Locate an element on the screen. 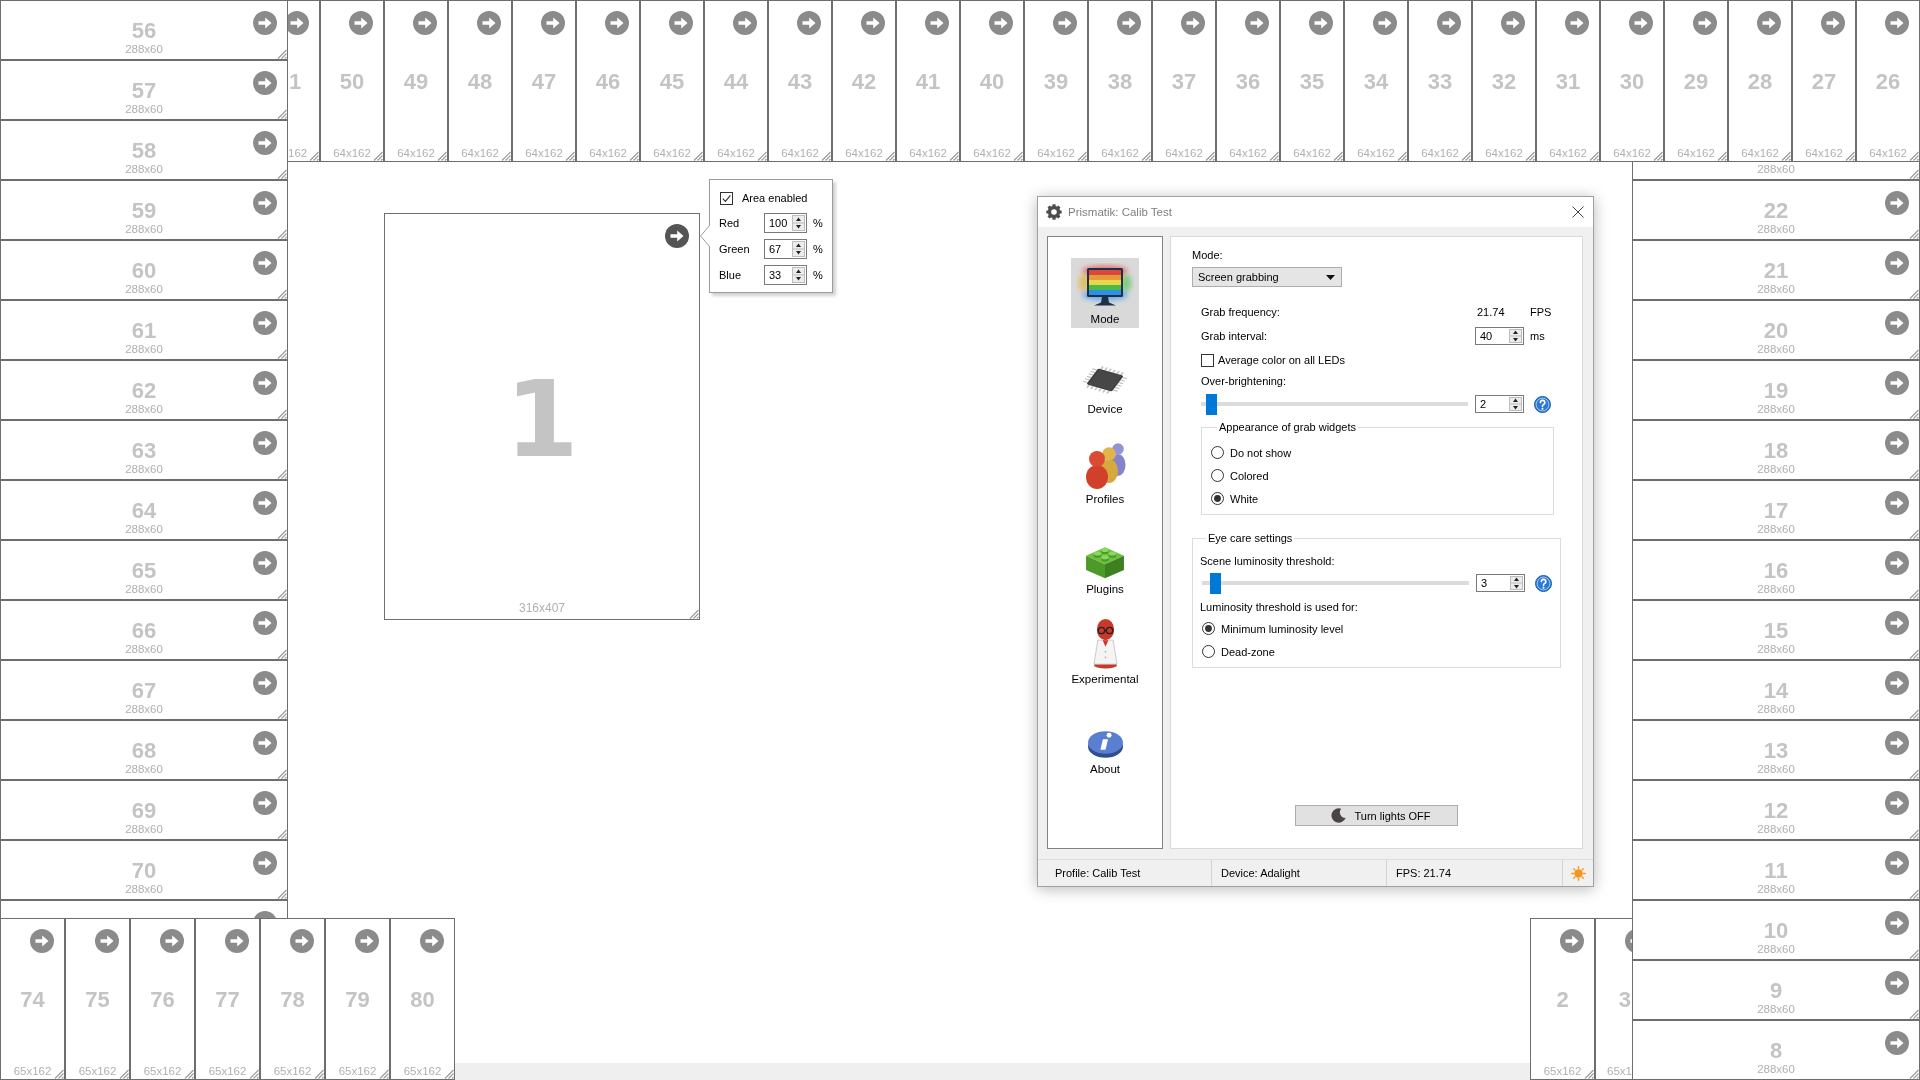  radio-button is located at coordinates (1217, 475).